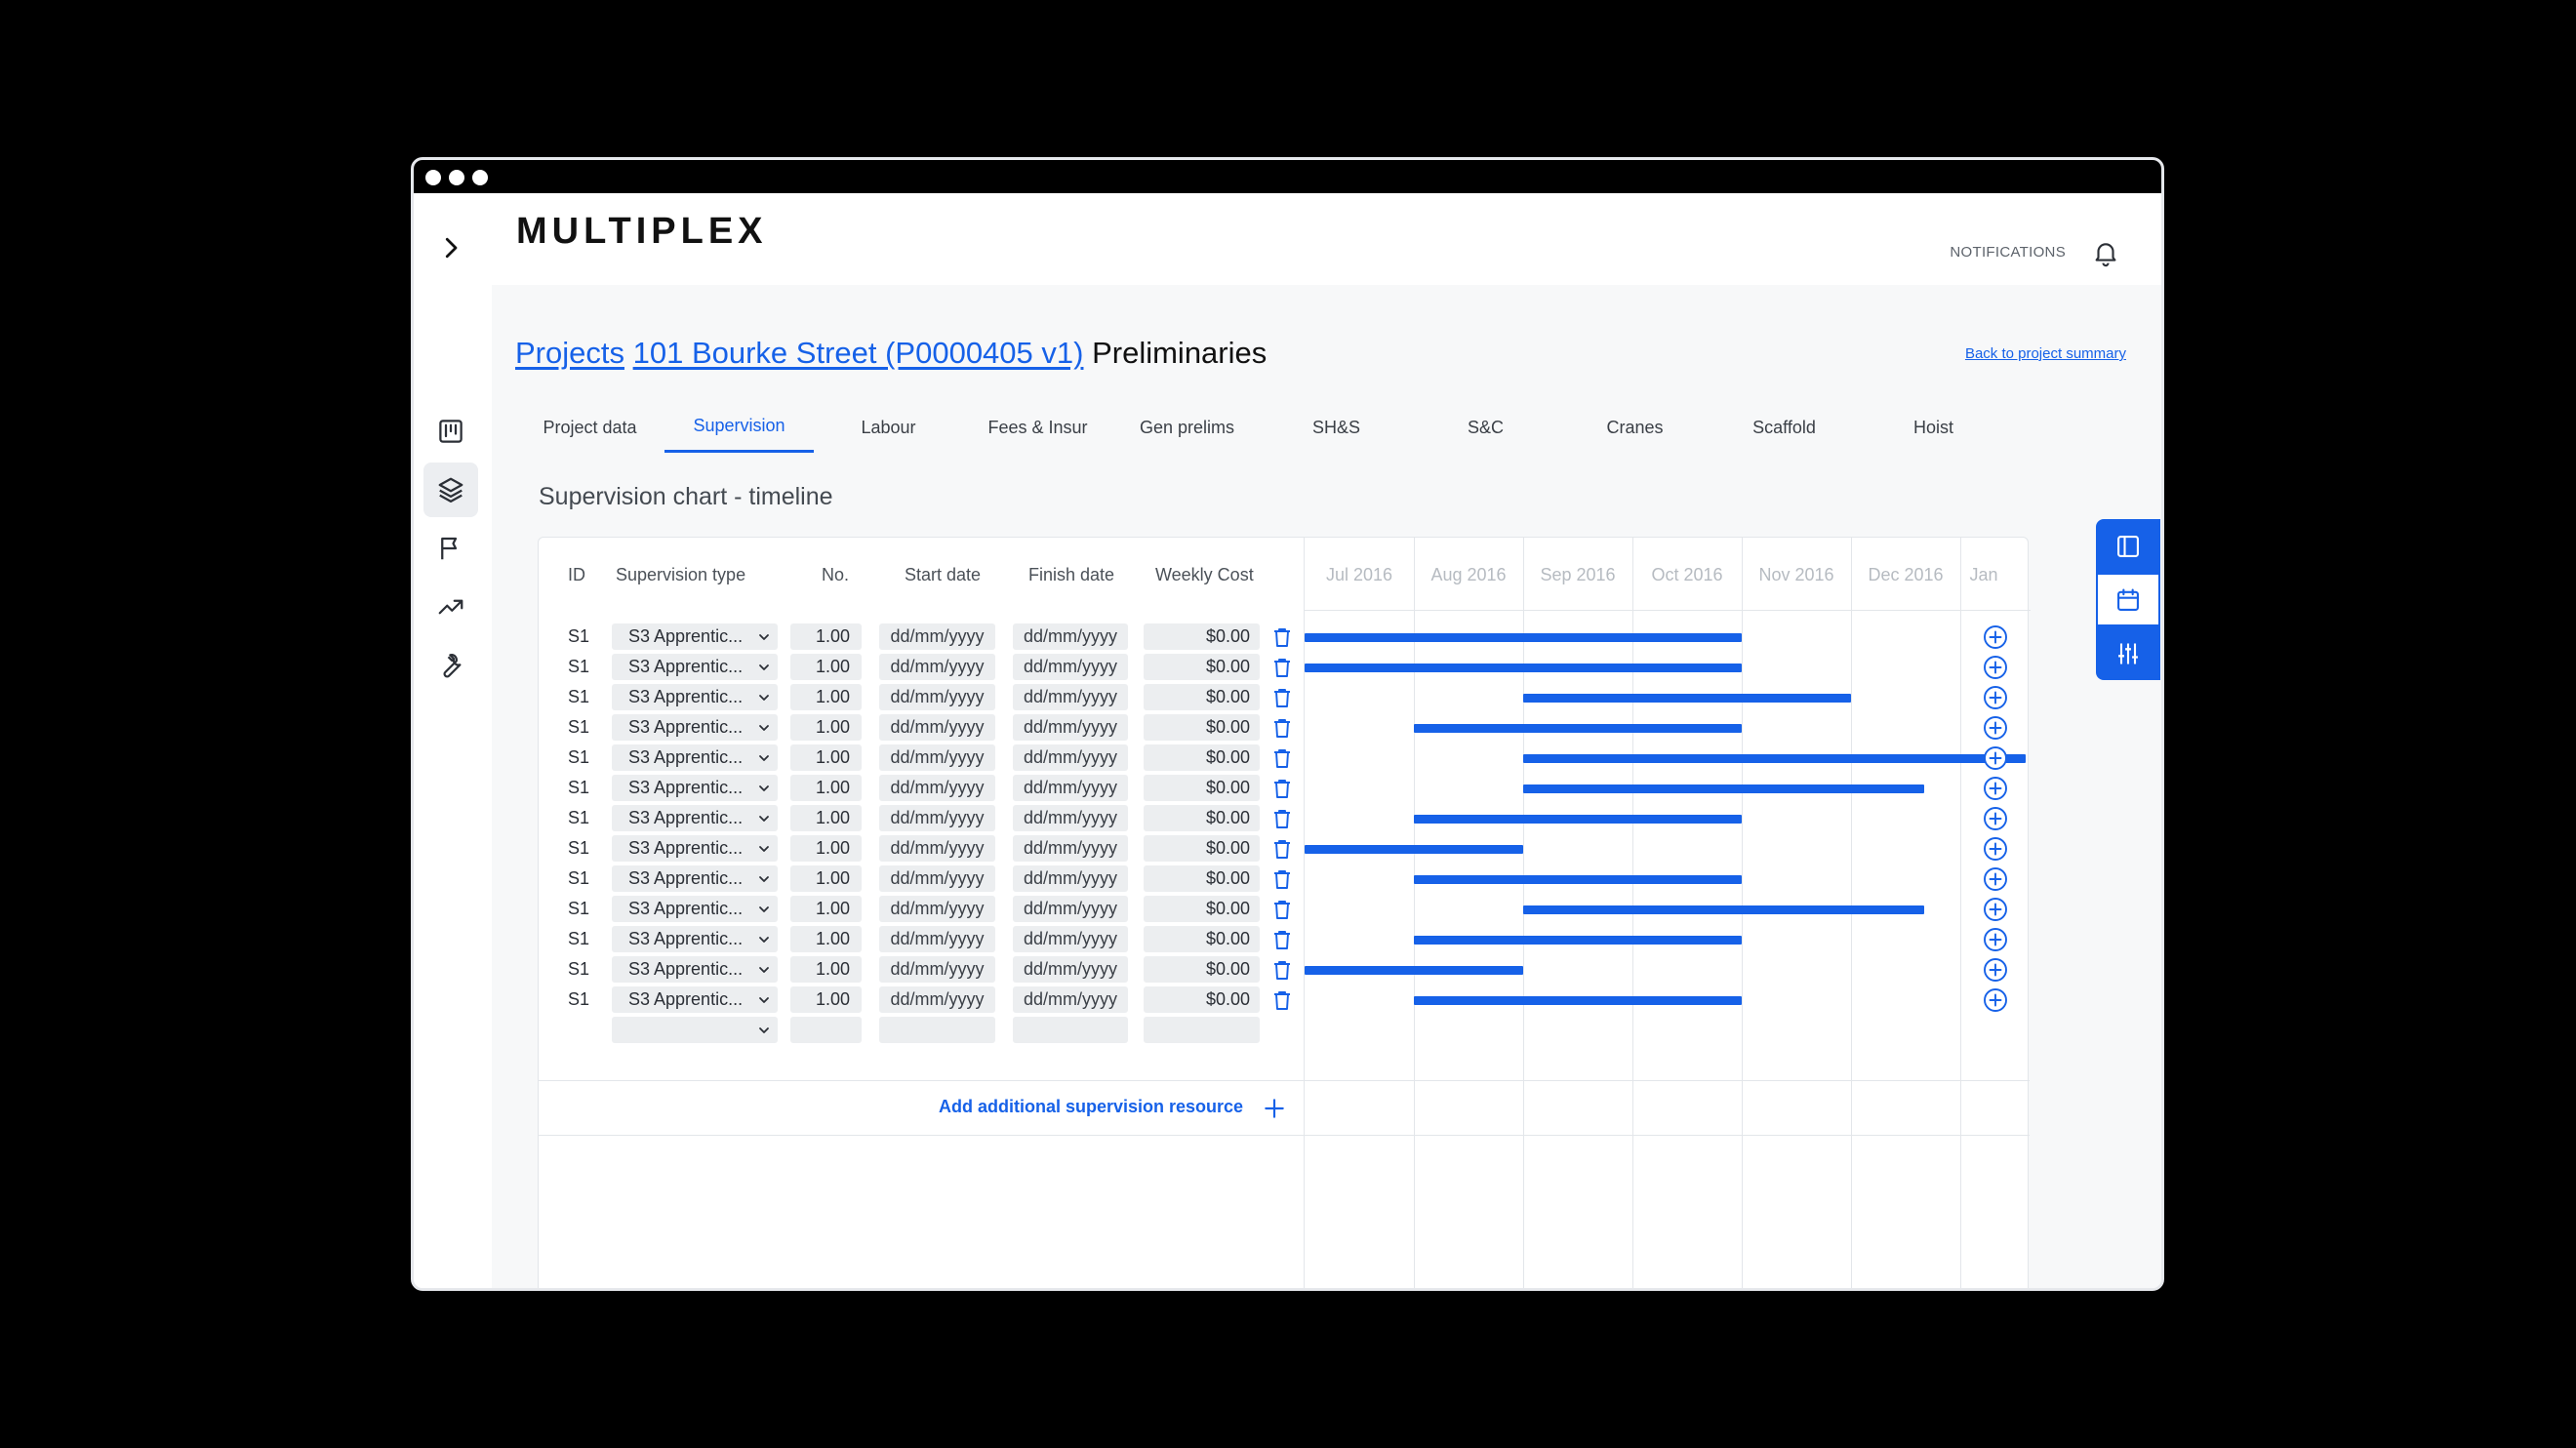  Describe the element at coordinates (1202, 1030) in the screenshot. I see `weekly-cost-input` at that location.